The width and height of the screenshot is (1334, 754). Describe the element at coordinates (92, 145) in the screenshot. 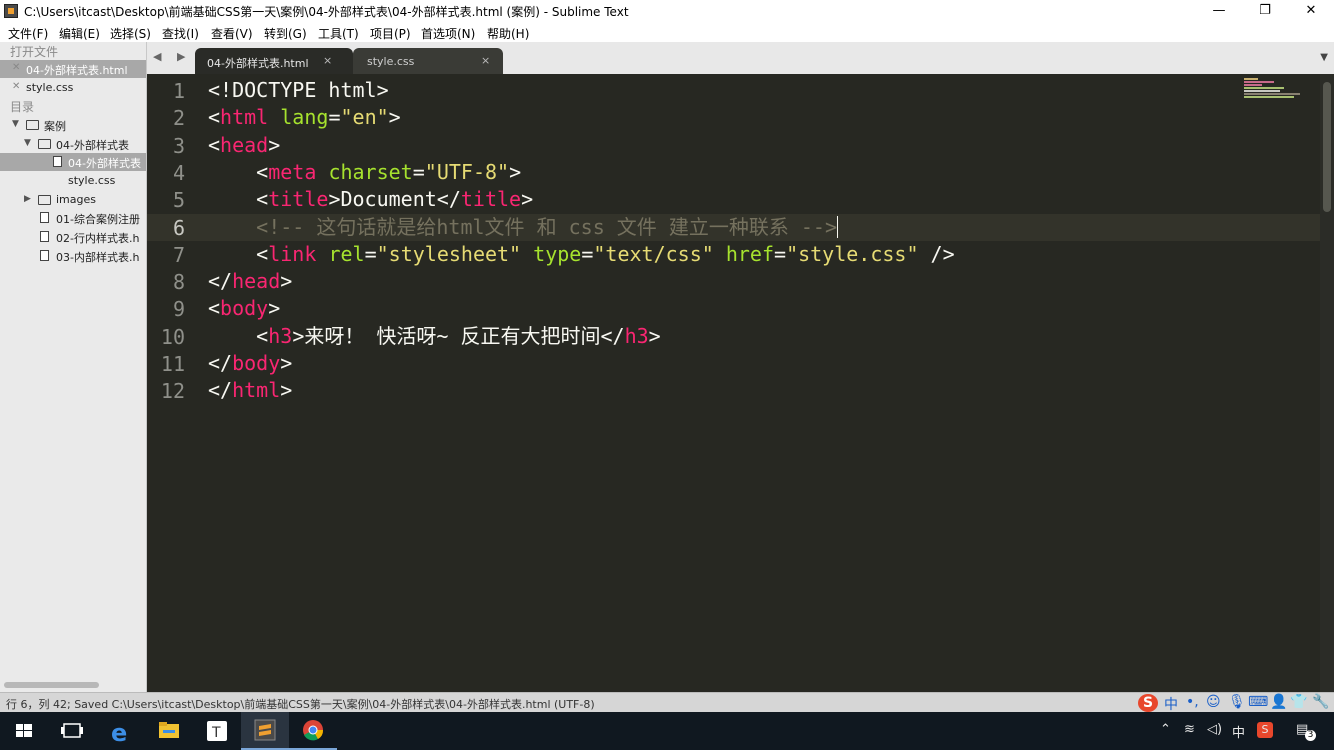

I see `folder-label: 04-外部样式表` at that location.